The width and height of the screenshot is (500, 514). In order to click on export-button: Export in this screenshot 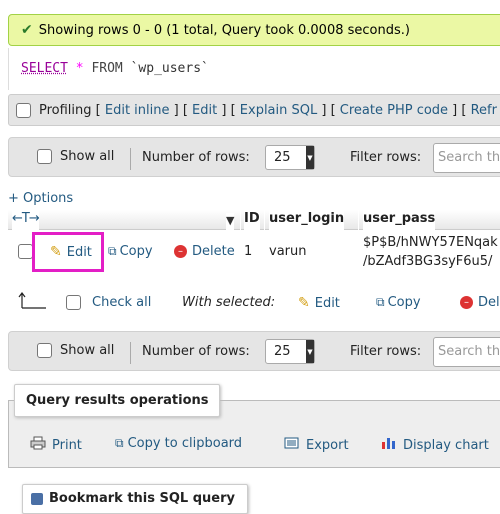, I will do `click(316, 445)`.